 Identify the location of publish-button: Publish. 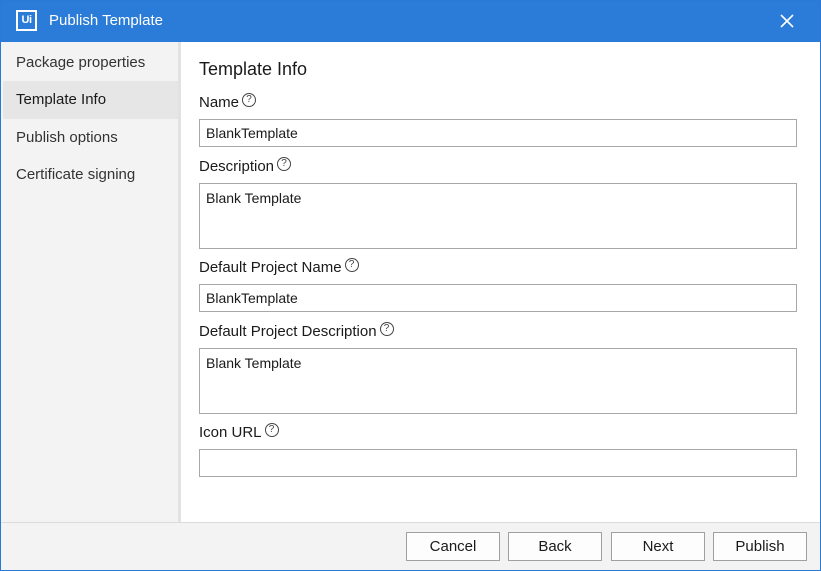
(760, 546).